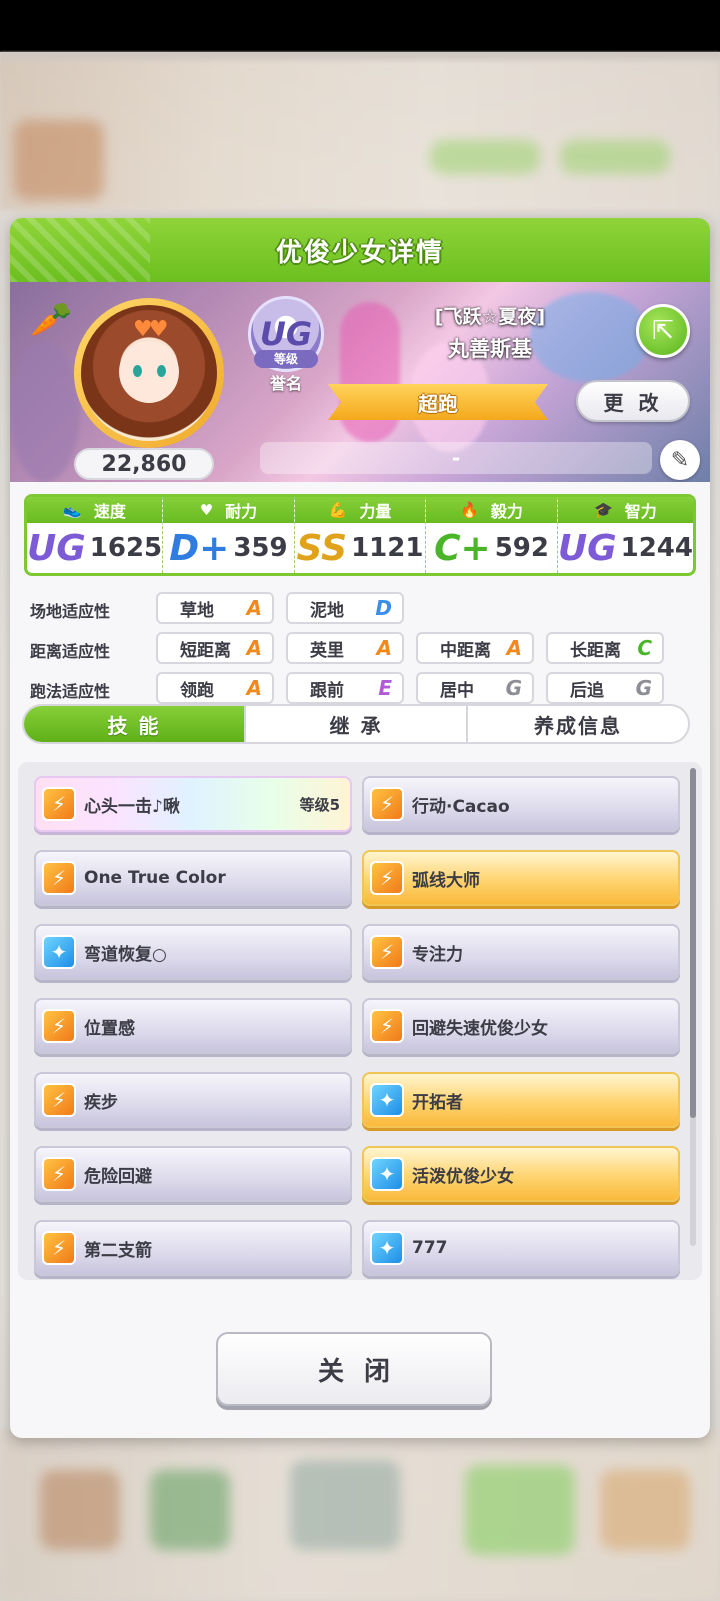 The width and height of the screenshot is (720, 1601). I want to click on skill-tile: ⚡ 心头一击♪啾 等级5, so click(193, 804).